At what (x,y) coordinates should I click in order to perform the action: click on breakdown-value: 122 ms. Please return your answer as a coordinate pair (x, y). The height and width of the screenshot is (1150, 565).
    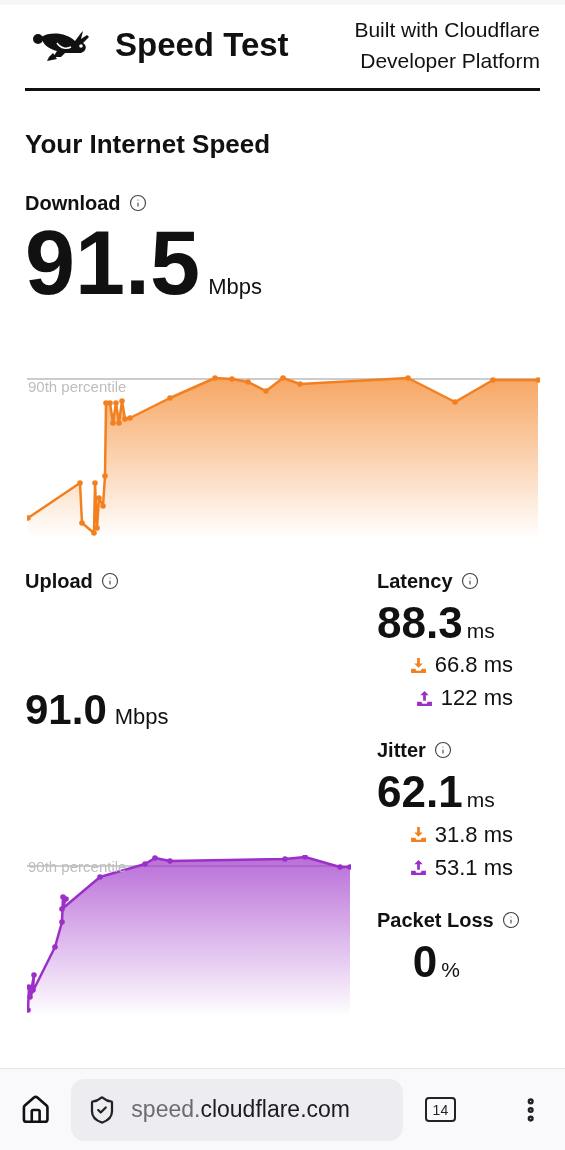
    Looking at the image, I should click on (476, 698).